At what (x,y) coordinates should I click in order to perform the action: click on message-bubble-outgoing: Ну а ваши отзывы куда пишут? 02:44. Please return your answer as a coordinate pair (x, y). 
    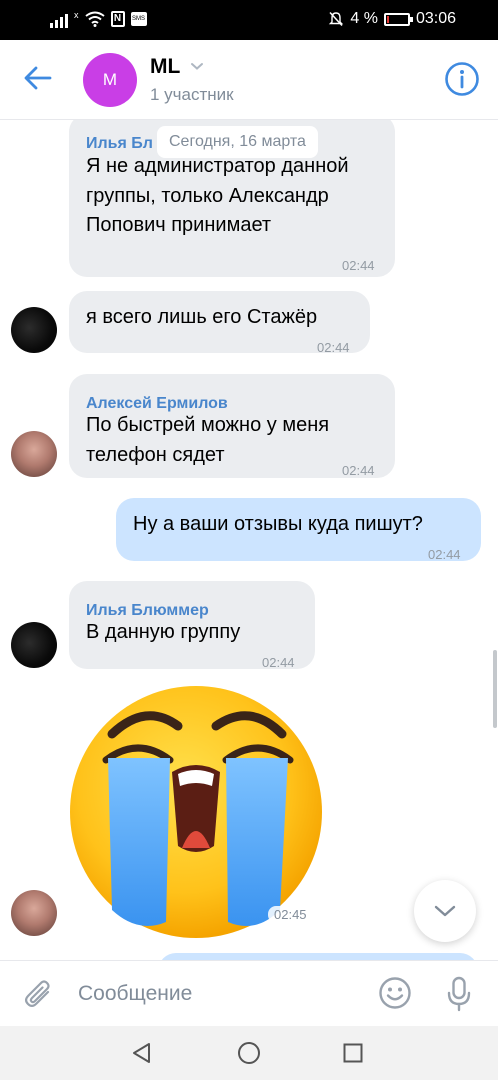
    Looking at the image, I should click on (298, 530).